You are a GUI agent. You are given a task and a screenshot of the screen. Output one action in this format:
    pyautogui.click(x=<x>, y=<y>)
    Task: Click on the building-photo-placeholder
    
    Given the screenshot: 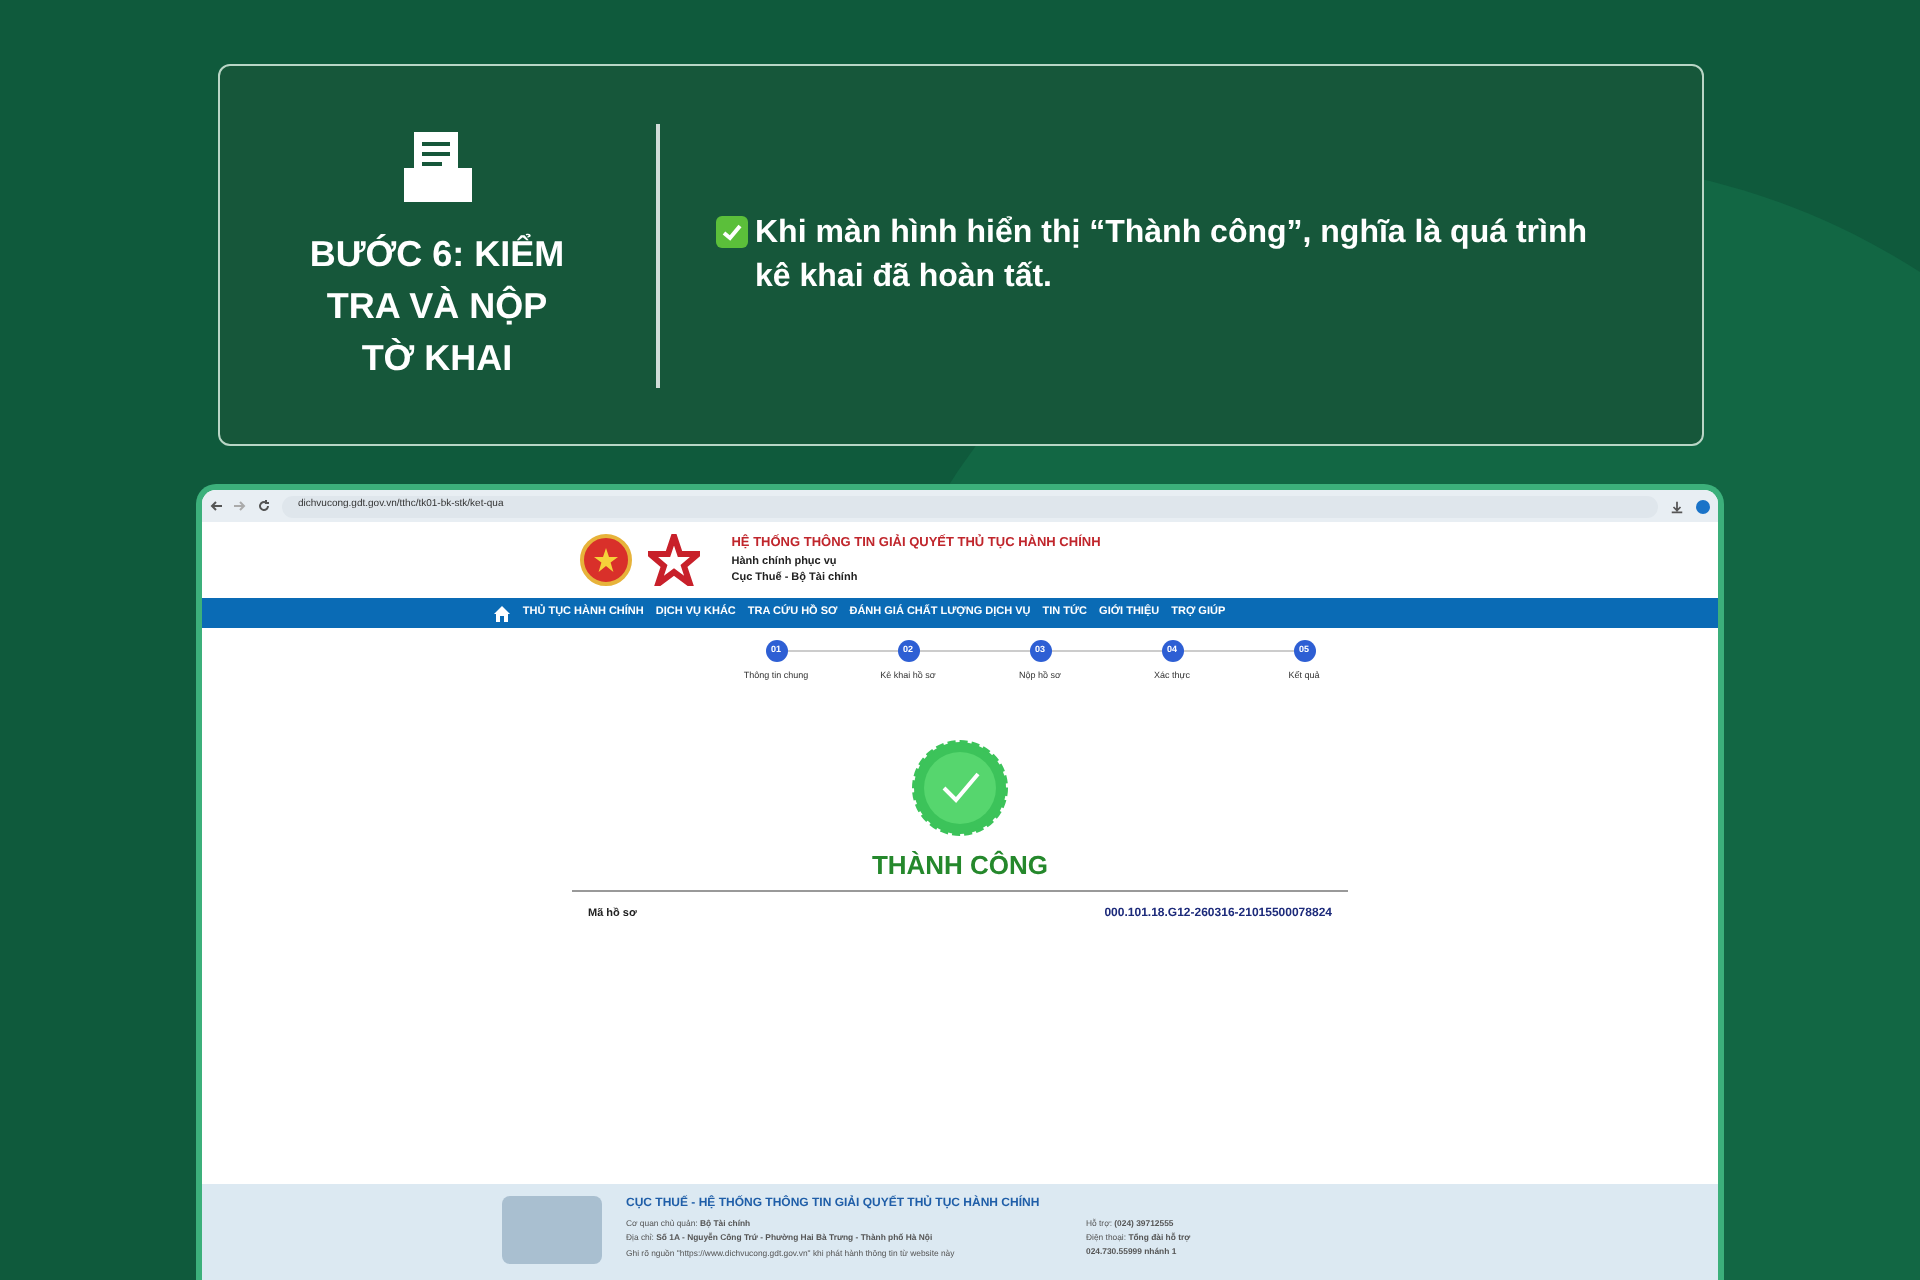 What is the action you would take?
    pyautogui.click(x=552, y=1230)
    